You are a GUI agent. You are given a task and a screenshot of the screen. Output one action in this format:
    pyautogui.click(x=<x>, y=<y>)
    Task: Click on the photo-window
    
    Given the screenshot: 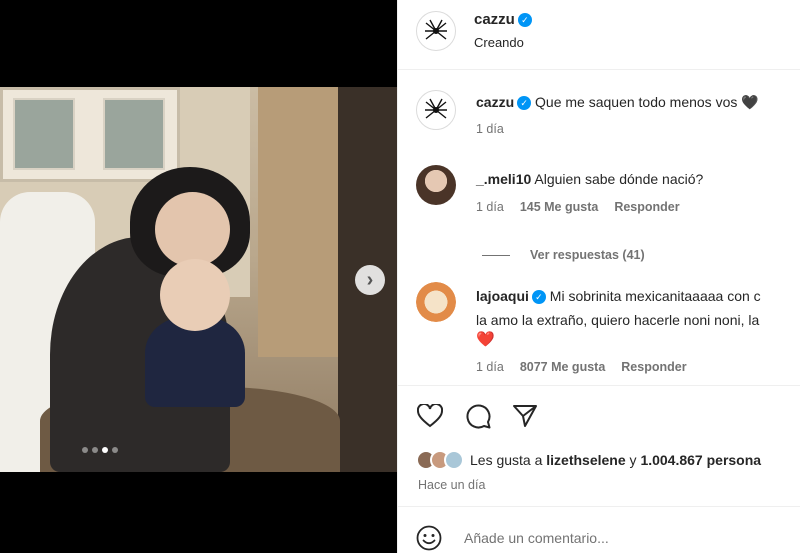 What is the action you would take?
    pyautogui.click(x=90, y=134)
    